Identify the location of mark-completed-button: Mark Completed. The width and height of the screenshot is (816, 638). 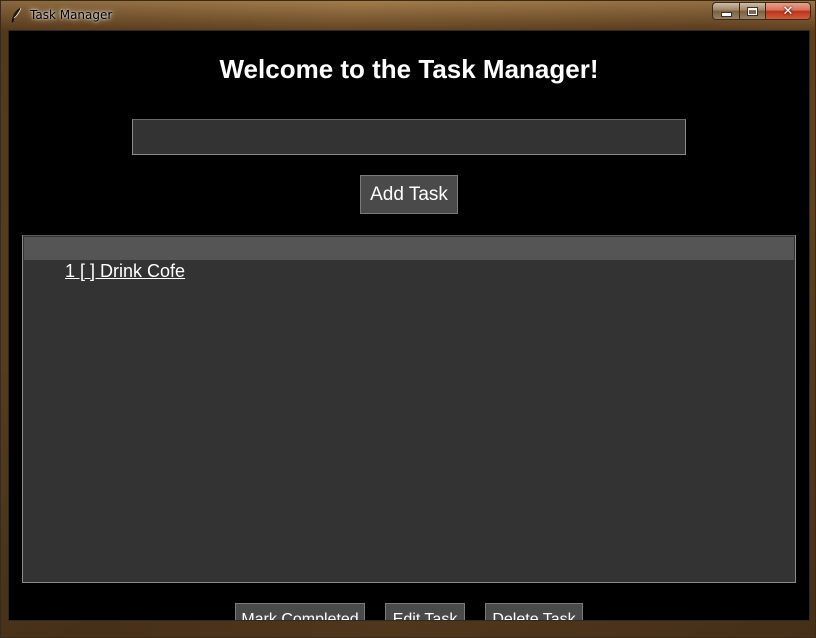
(300, 611).